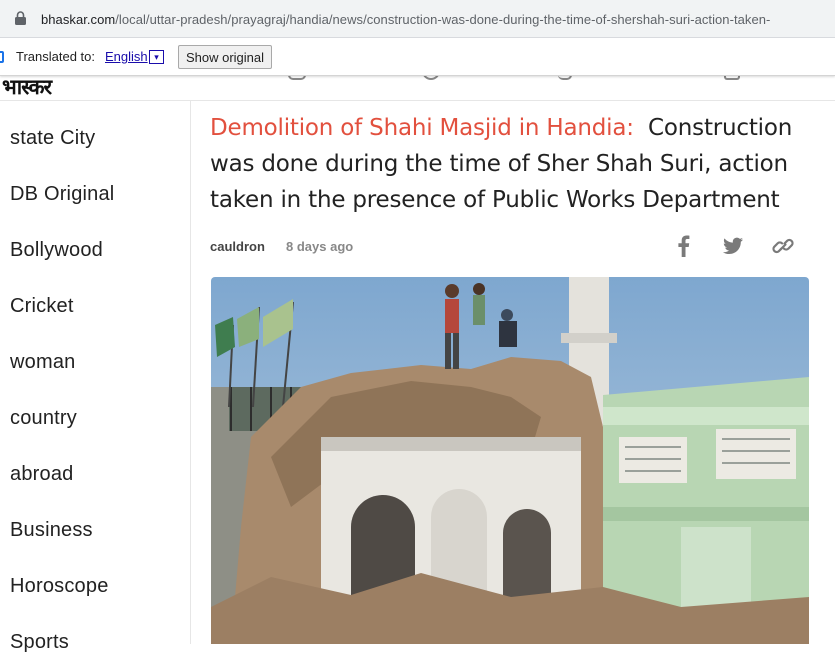 This screenshot has width=835, height=654. Describe the element at coordinates (422, 128) in the screenshot. I see `headline-highlight: Demolition of Shahi Masjid in Handia:` at that location.